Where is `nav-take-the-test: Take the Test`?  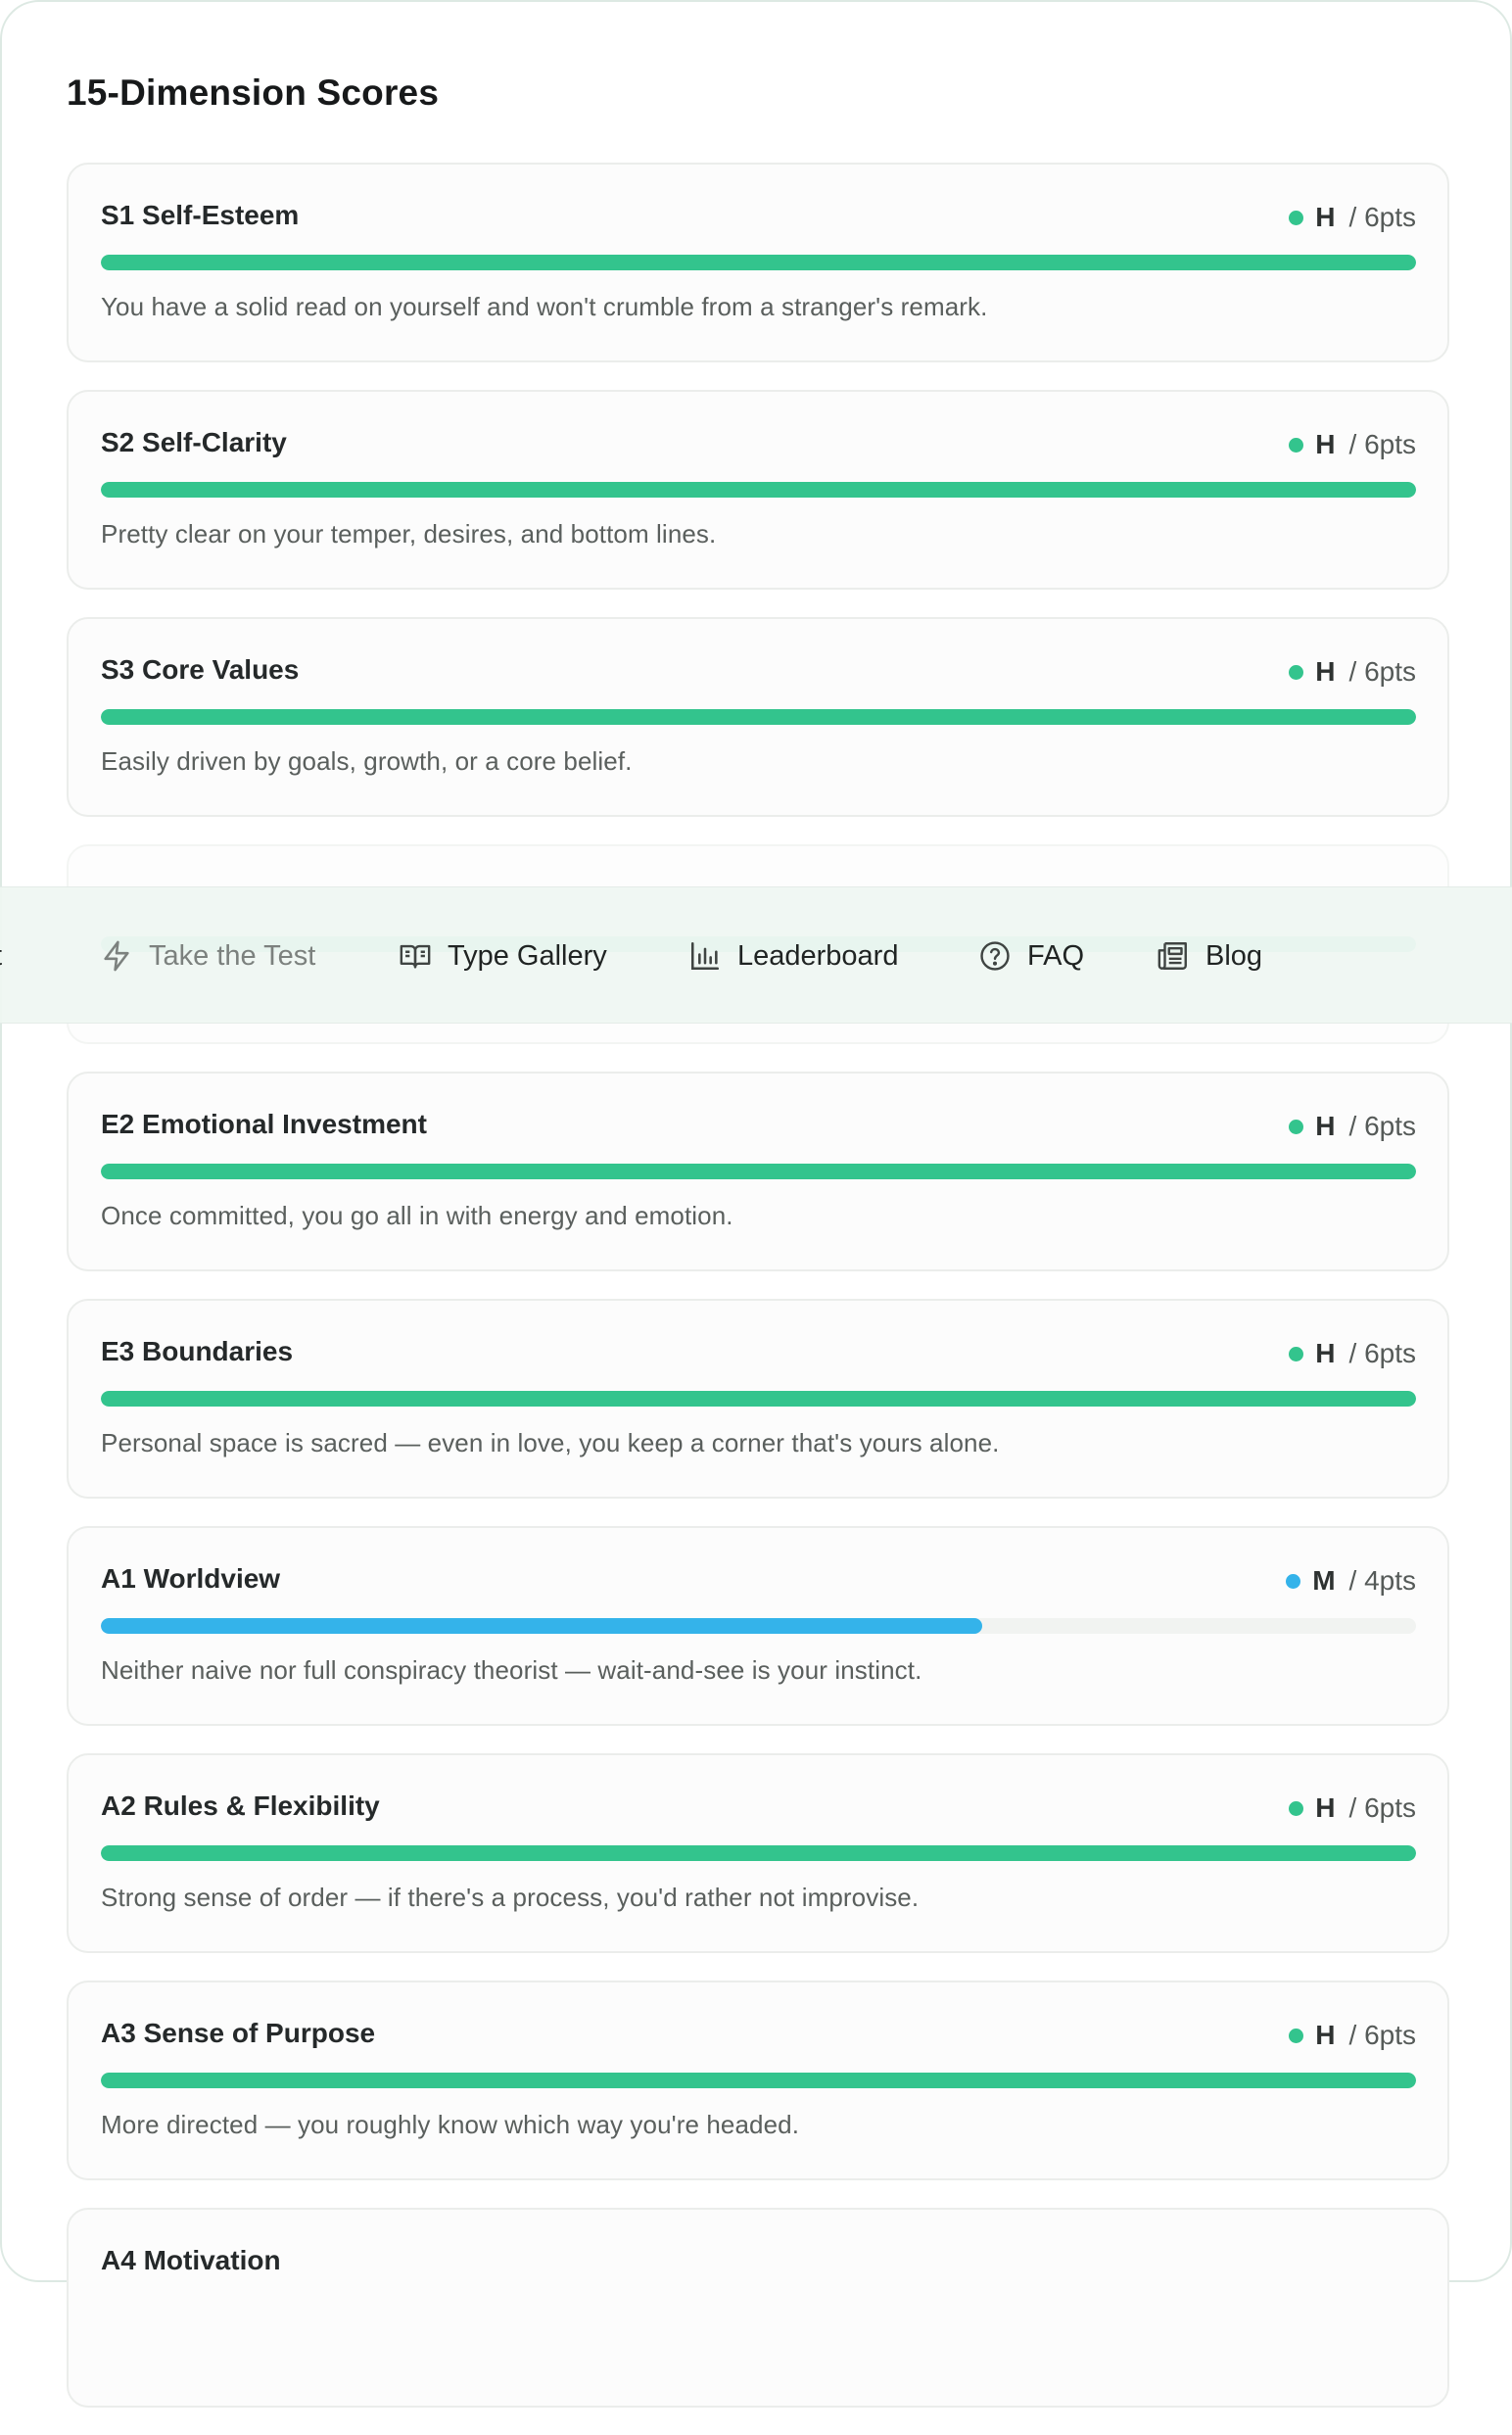 nav-take-the-test: Take the Test is located at coordinates (207, 956).